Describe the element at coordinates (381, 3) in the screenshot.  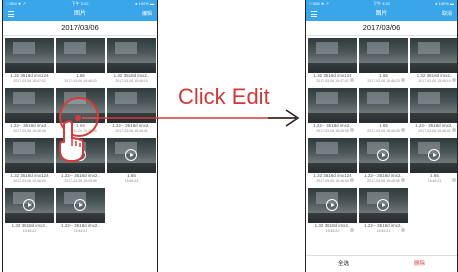
I see `status-bar: □ SIM ★ ↗ 下午 3:42 ● 100% ▬` at that location.